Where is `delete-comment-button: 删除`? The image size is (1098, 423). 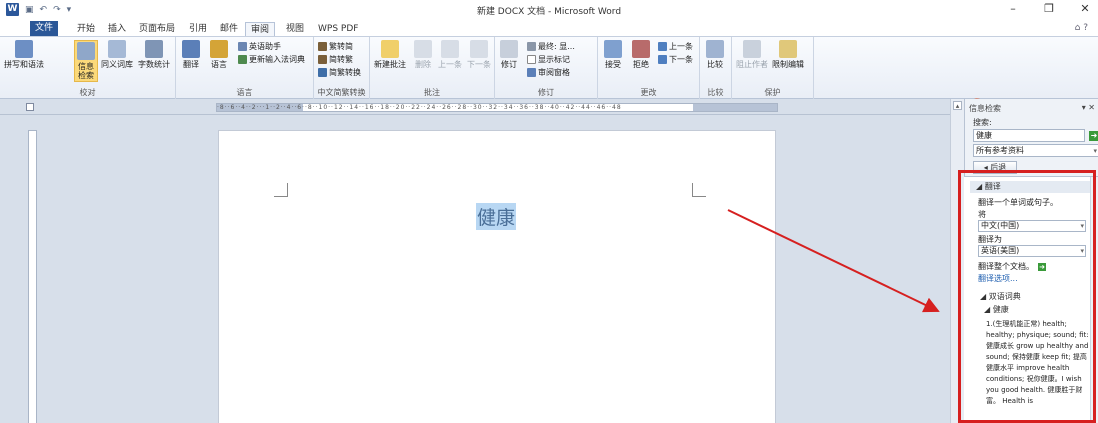 delete-comment-button: 删除 is located at coordinates (423, 54).